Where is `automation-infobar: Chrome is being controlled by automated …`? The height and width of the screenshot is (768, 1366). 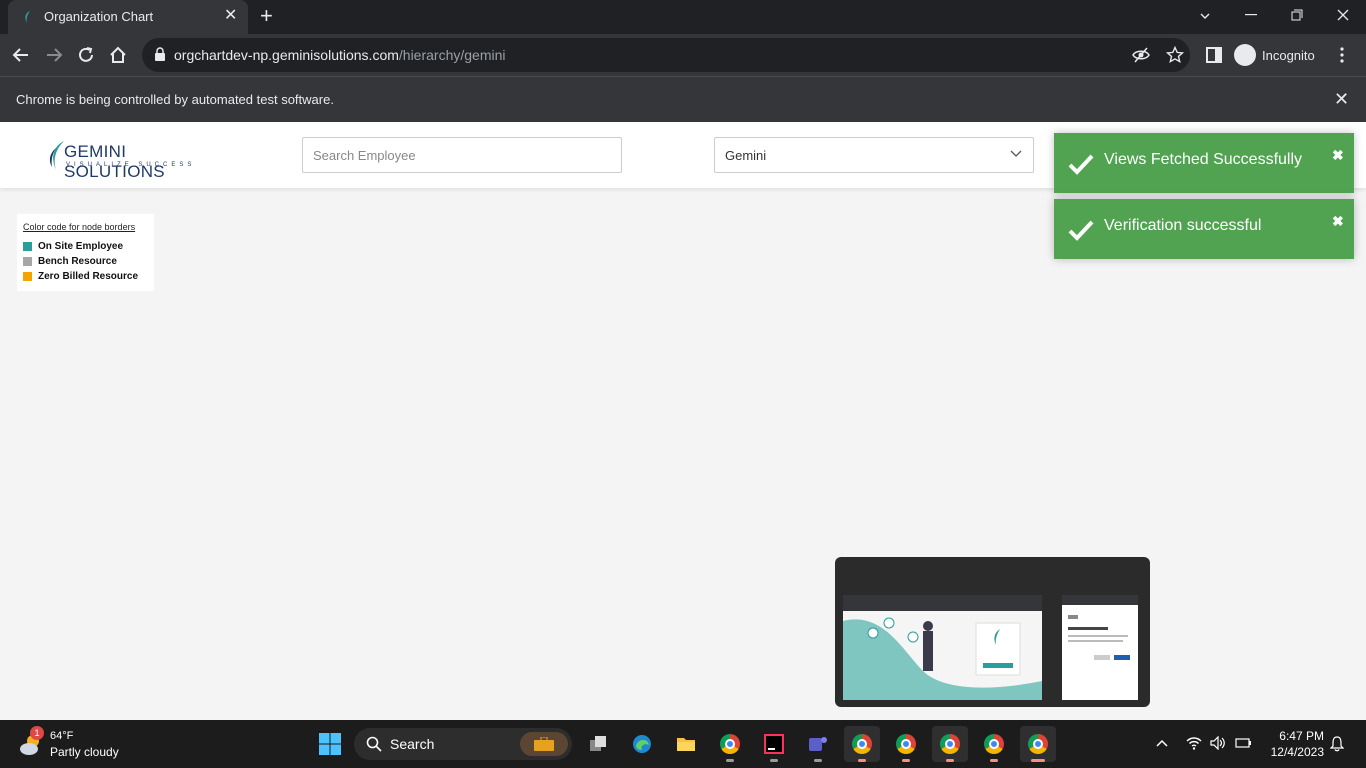 automation-infobar: Chrome is being controlled by automated … is located at coordinates (683, 99).